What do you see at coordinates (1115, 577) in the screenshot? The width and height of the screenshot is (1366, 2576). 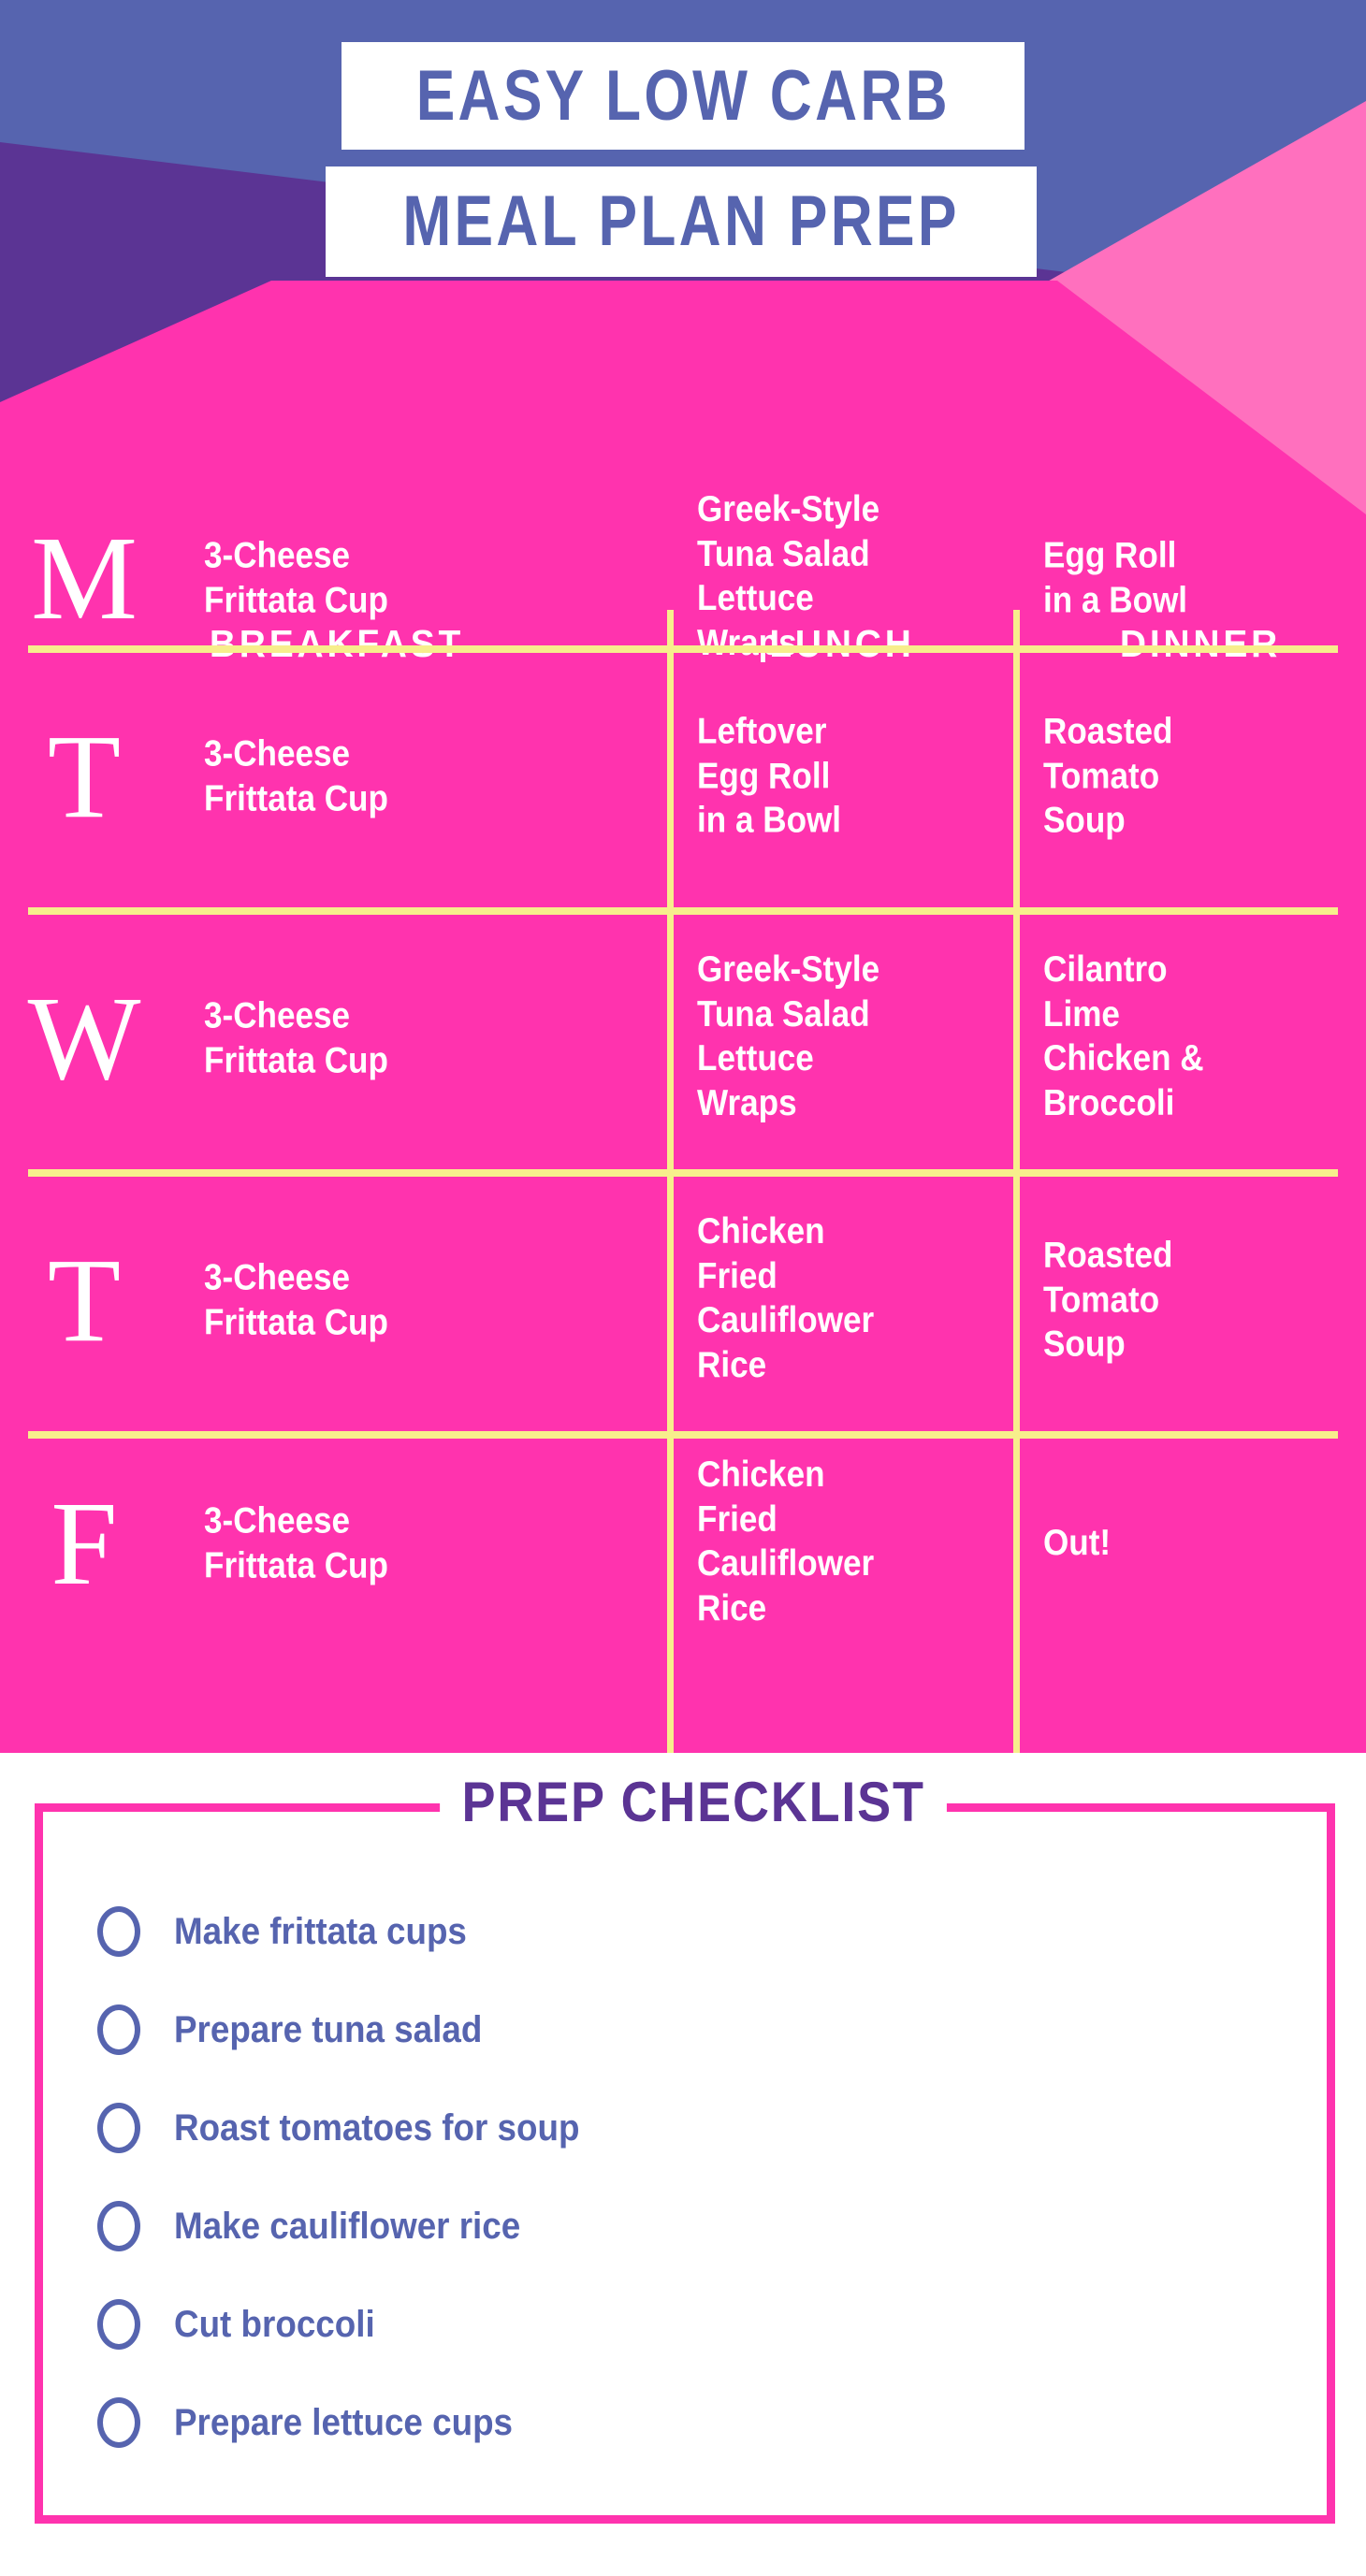 I see `cell-monday-dinner: Egg Roll in a Bowl` at bounding box center [1115, 577].